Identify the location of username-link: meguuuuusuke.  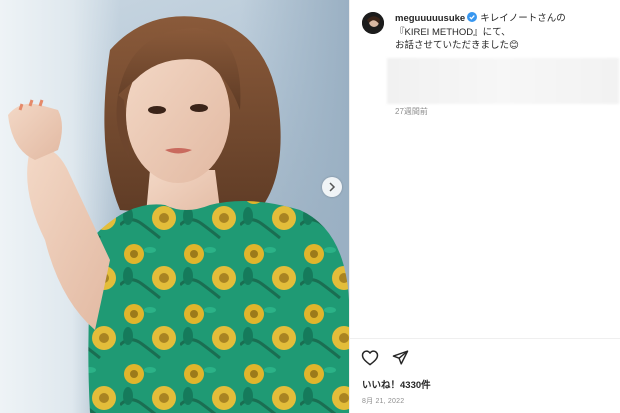
(430, 18).